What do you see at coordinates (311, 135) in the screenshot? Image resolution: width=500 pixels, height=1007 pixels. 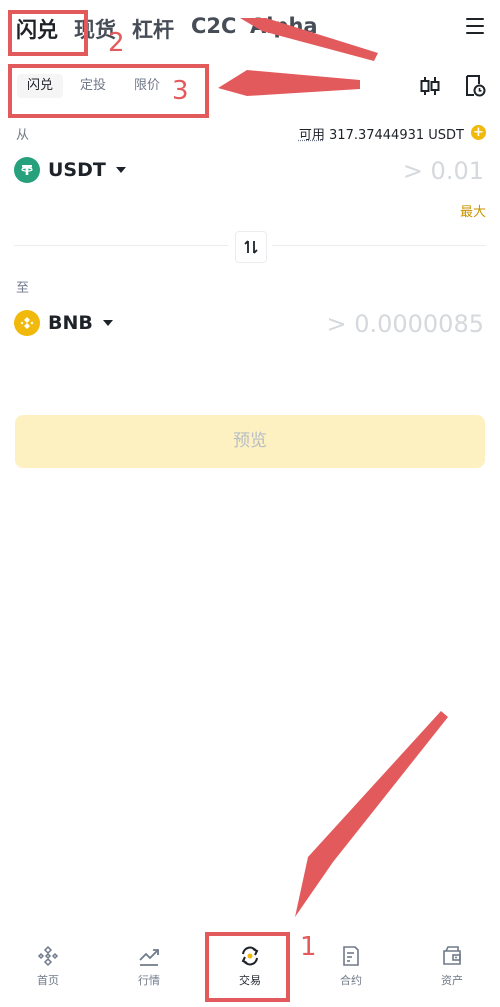 I see `available-label: 可用` at bounding box center [311, 135].